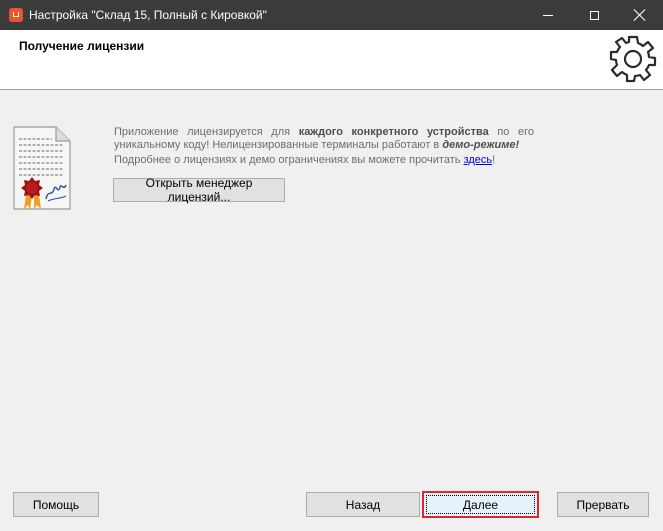  Describe the element at coordinates (603, 504) in the screenshot. I see `cancel-button: Прервать` at that location.